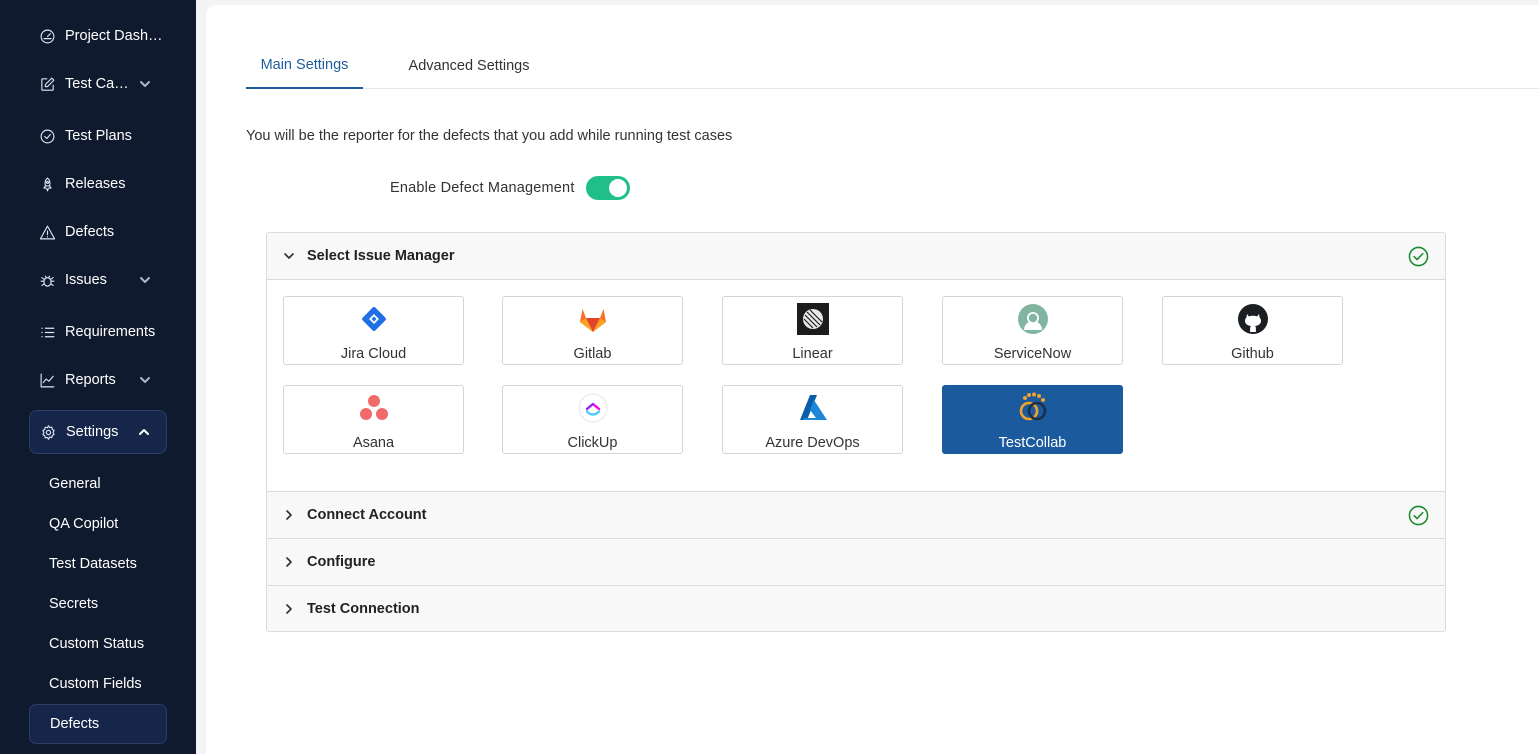  I want to click on issue-manager-github: Github, so click(1252, 330).